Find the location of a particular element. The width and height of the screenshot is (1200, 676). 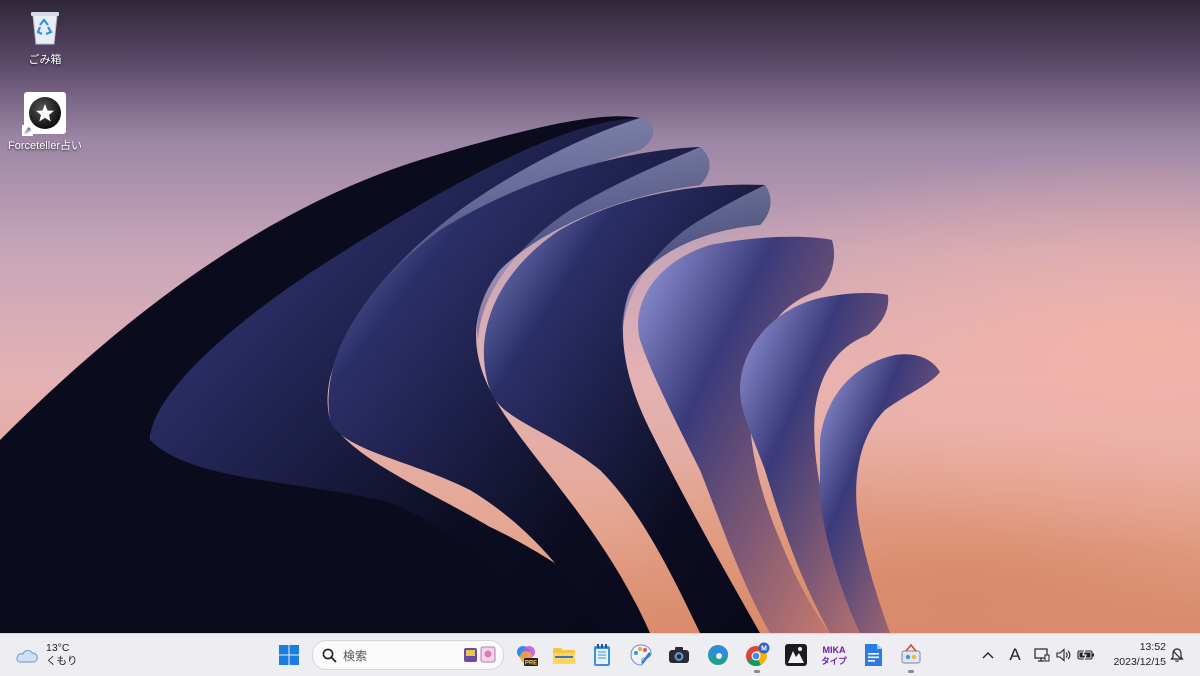

taskbar-clock: 13:52 2023/12/15 is located at coordinates (1135, 655).